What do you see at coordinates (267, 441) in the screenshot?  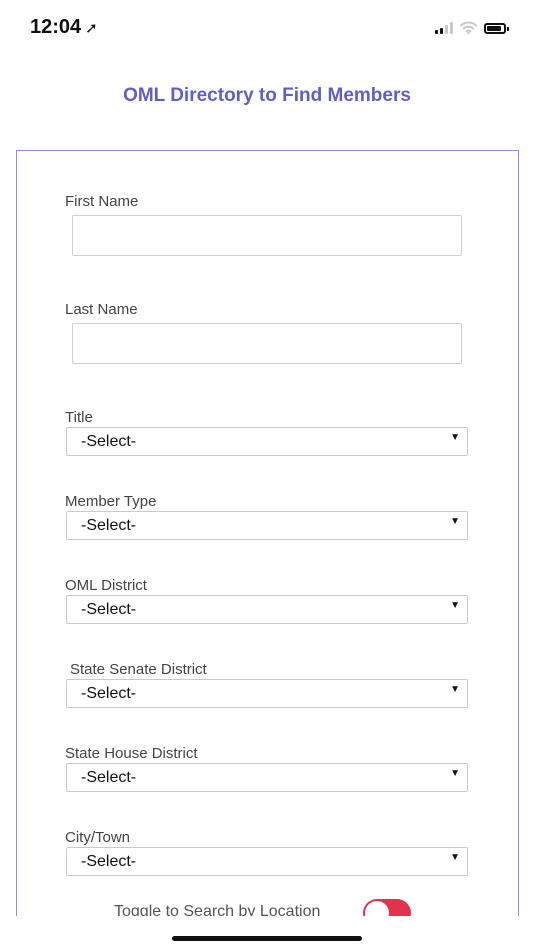 I see `title-select: -Select- ▼` at bounding box center [267, 441].